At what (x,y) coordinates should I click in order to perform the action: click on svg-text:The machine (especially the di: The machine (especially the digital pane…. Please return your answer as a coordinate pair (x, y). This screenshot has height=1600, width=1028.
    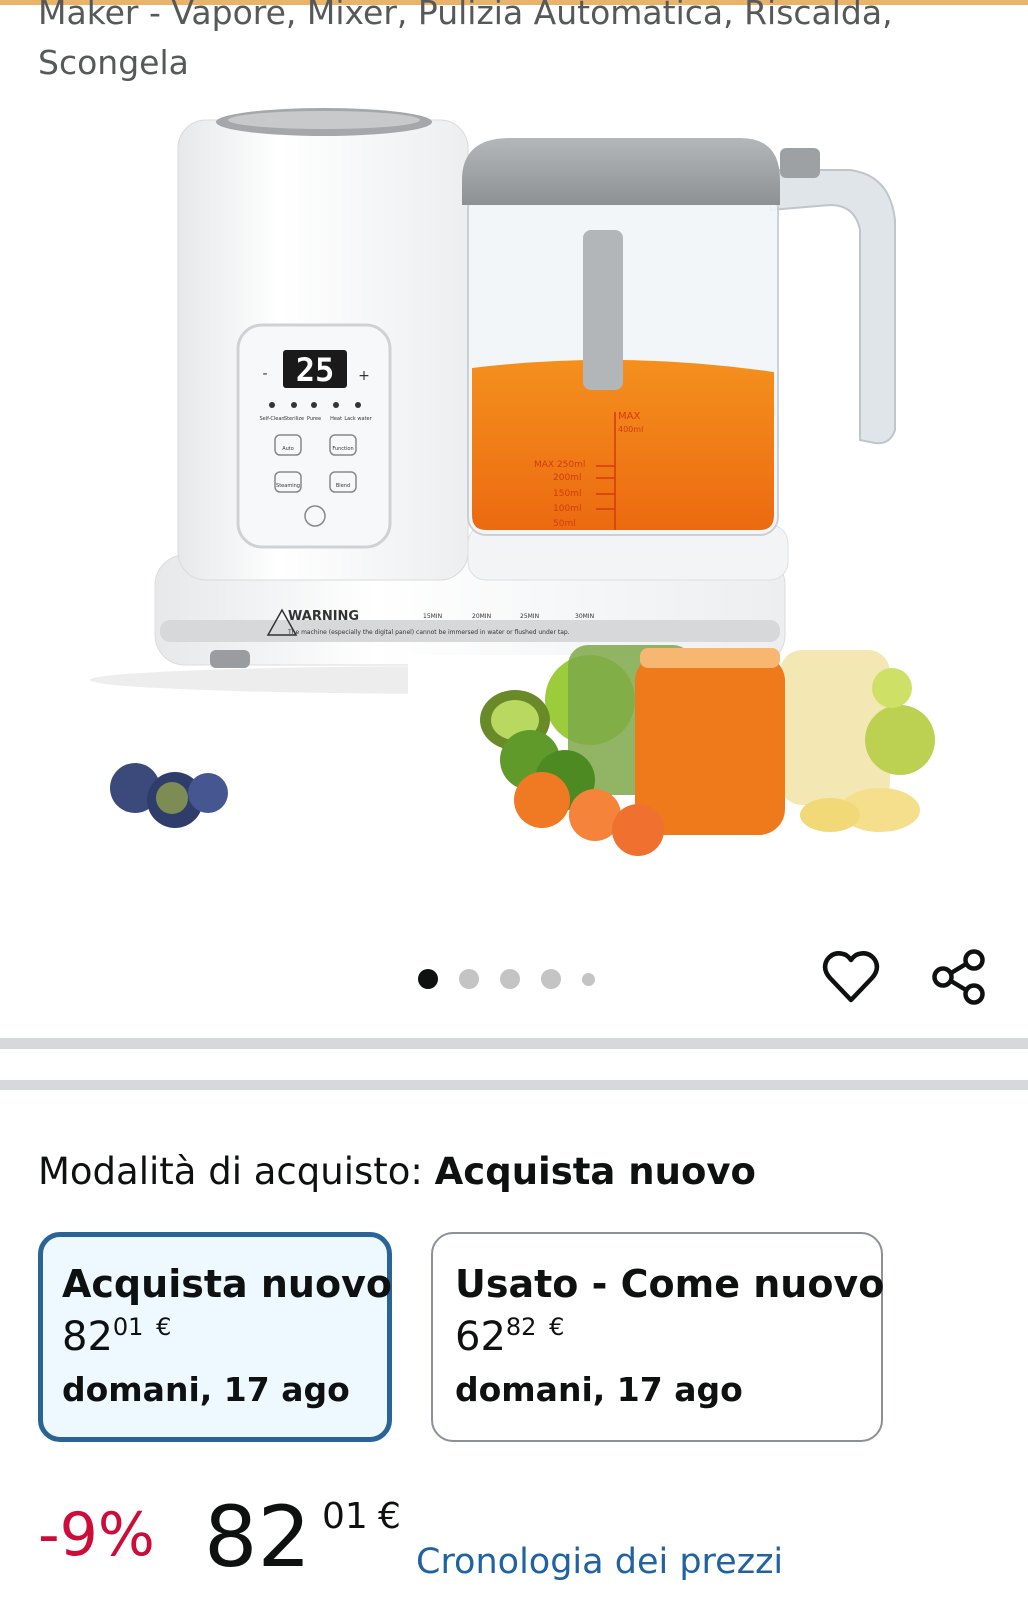
    Looking at the image, I should click on (428, 632).